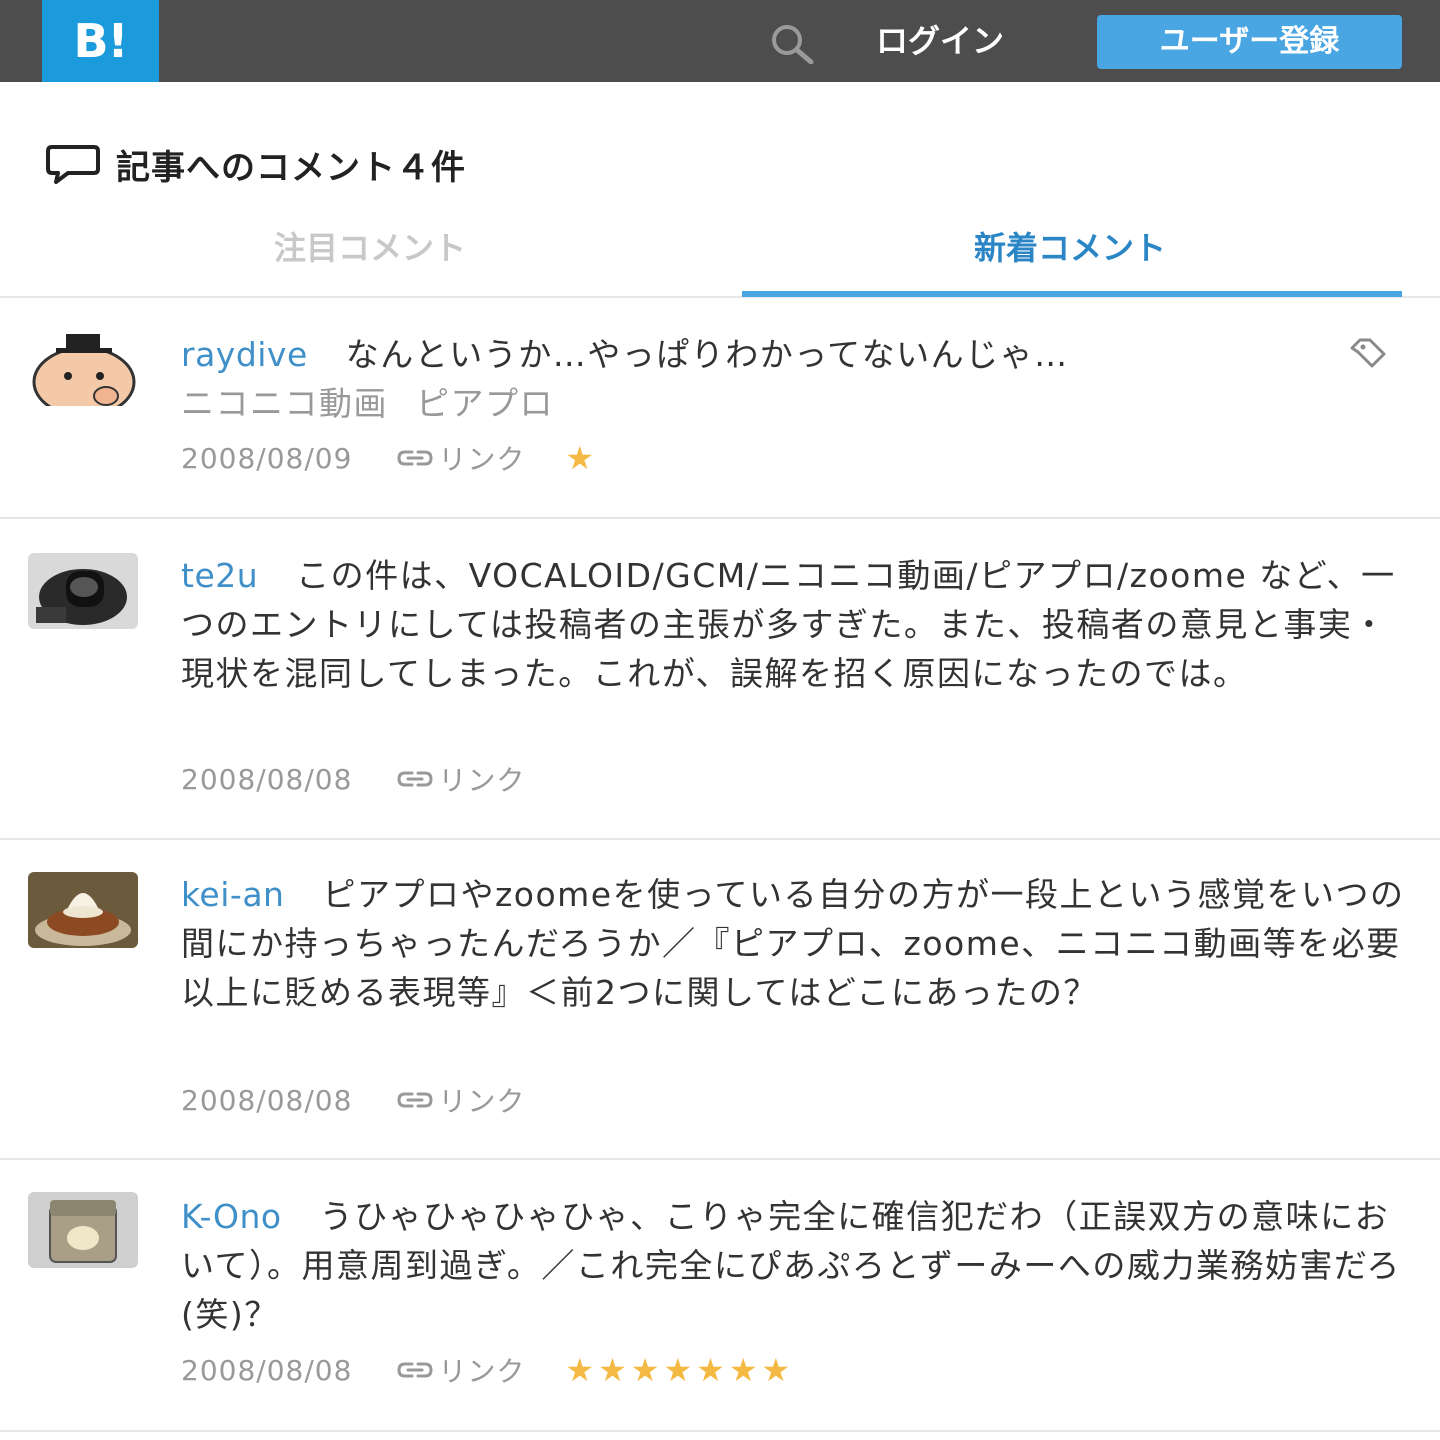 This screenshot has height=1440, width=1440. What do you see at coordinates (799, 403) in the screenshot?
I see `comment-tags: ニコニコ動画 ピアプロ` at bounding box center [799, 403].